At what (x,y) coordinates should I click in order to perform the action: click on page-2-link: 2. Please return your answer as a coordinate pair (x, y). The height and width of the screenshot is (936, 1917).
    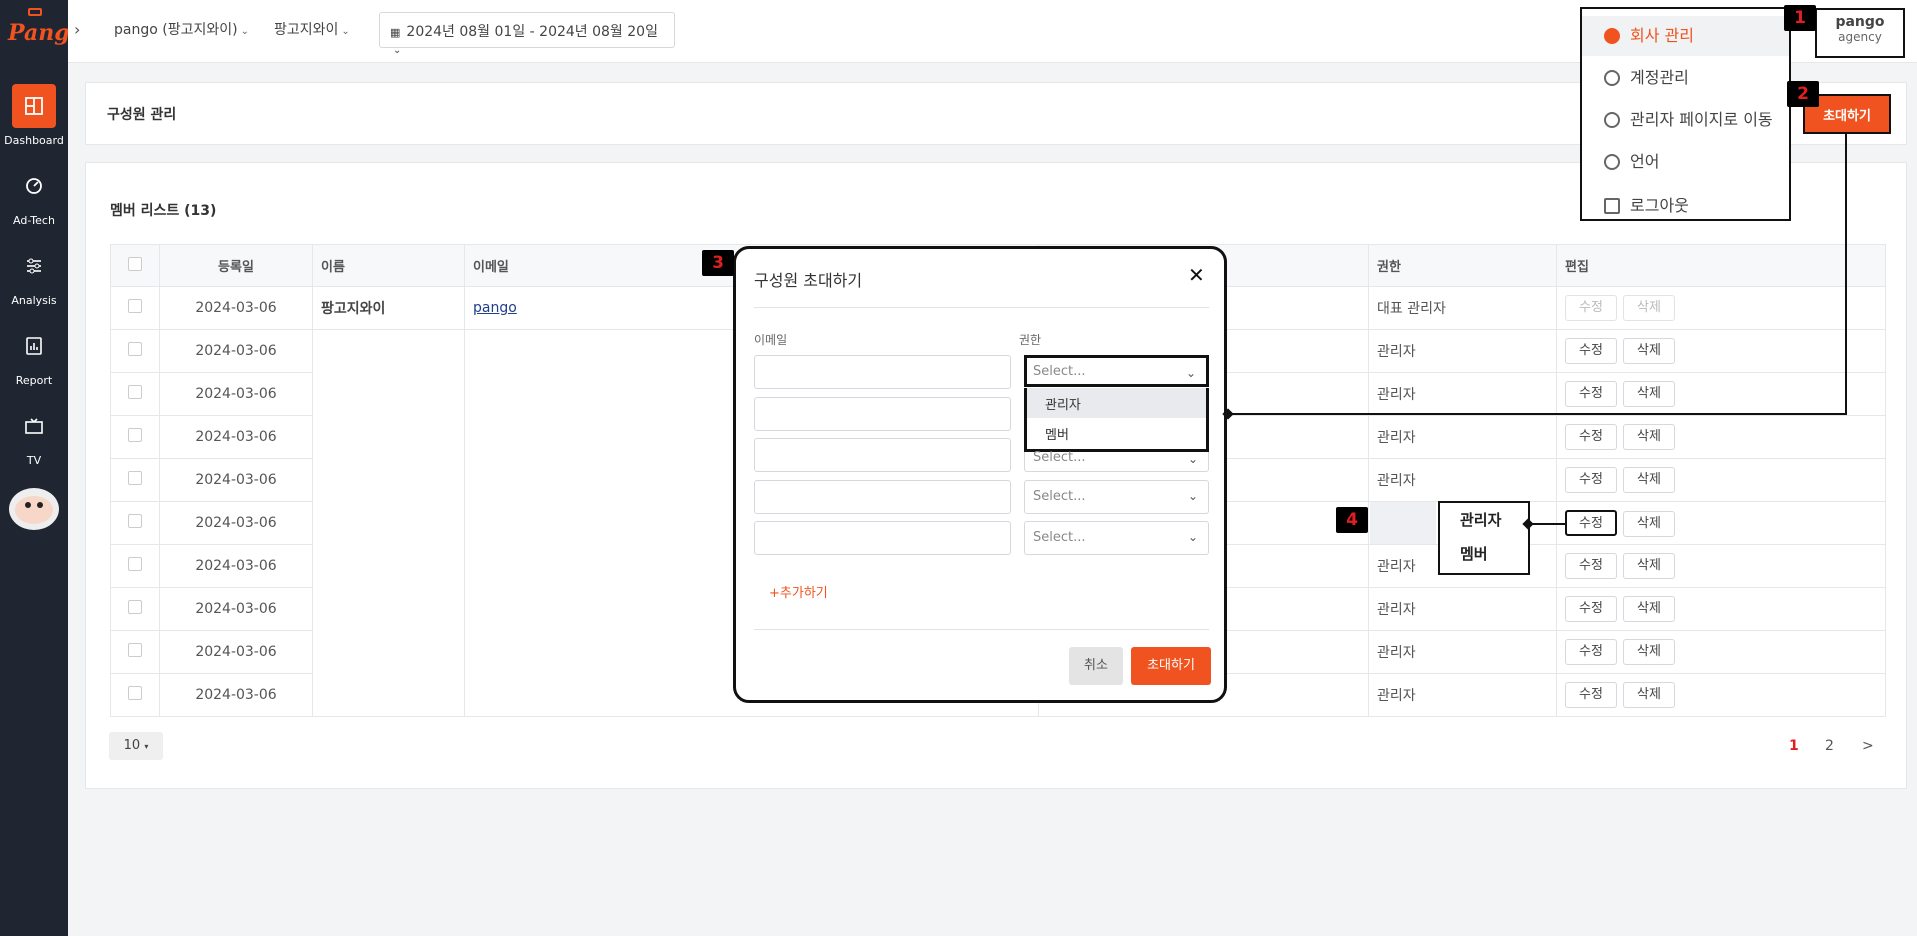
    Looking at the image, I should click on (1829, 746).